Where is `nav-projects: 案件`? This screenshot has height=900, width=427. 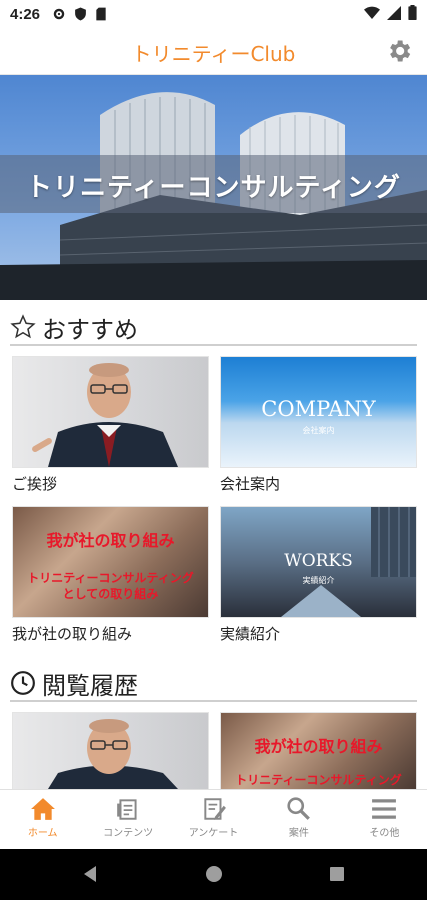 nav-projects: 案件 is located at coordinates (298, 820).